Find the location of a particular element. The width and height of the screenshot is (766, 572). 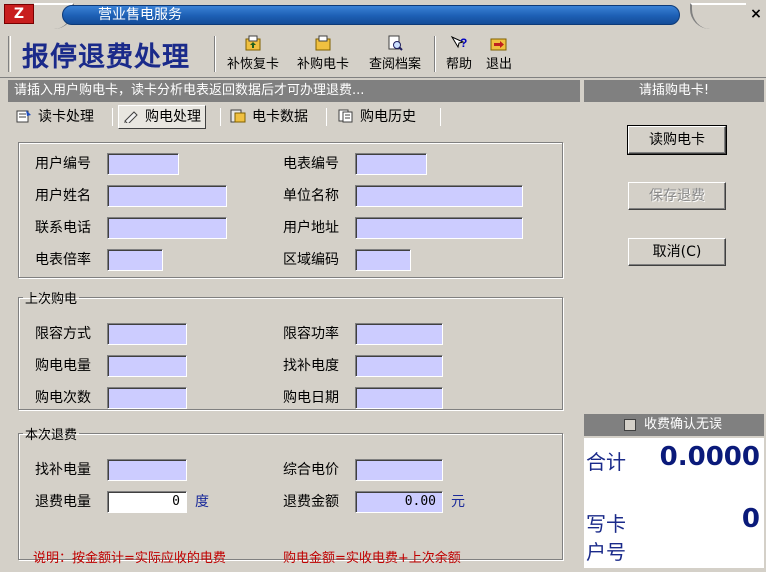

tab-card-data: 电卡数据 is located at coordinates (269, 117).